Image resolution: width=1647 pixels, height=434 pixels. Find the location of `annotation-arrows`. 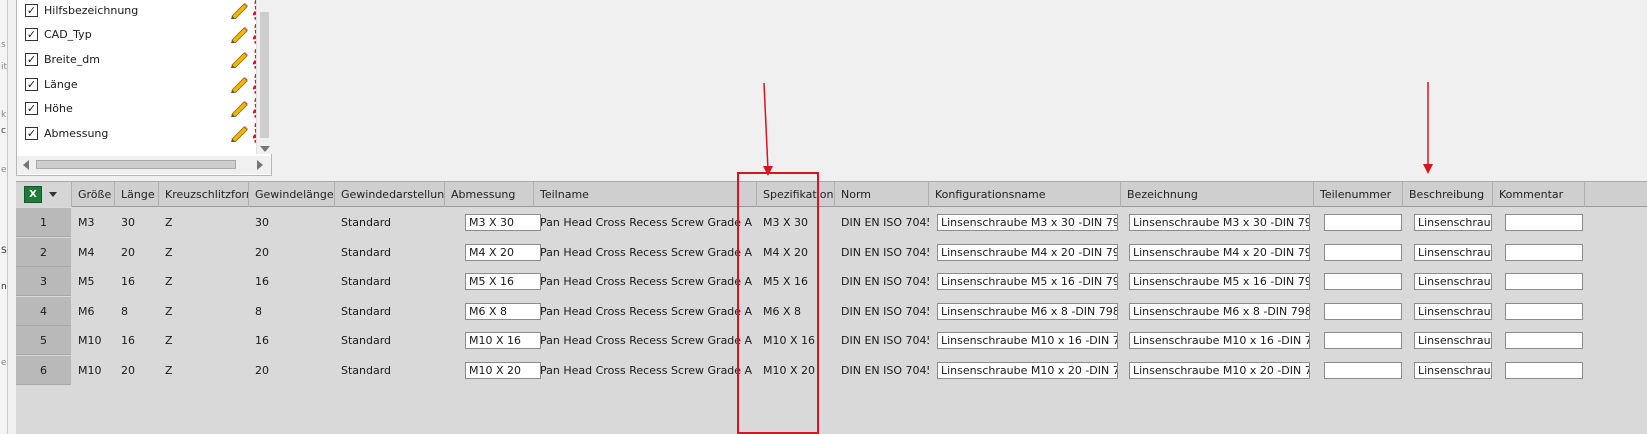

annotation-arrows is located at coordinates (1098, 129).